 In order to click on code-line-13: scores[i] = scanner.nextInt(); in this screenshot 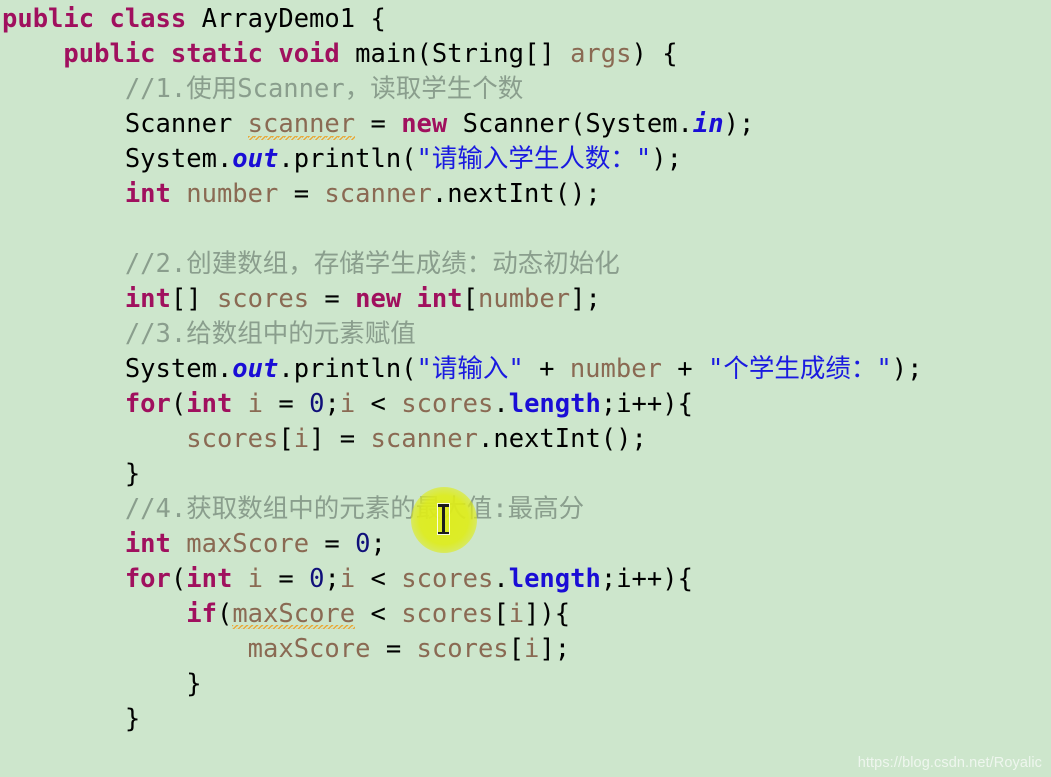, I will do `click(525, 439)`.